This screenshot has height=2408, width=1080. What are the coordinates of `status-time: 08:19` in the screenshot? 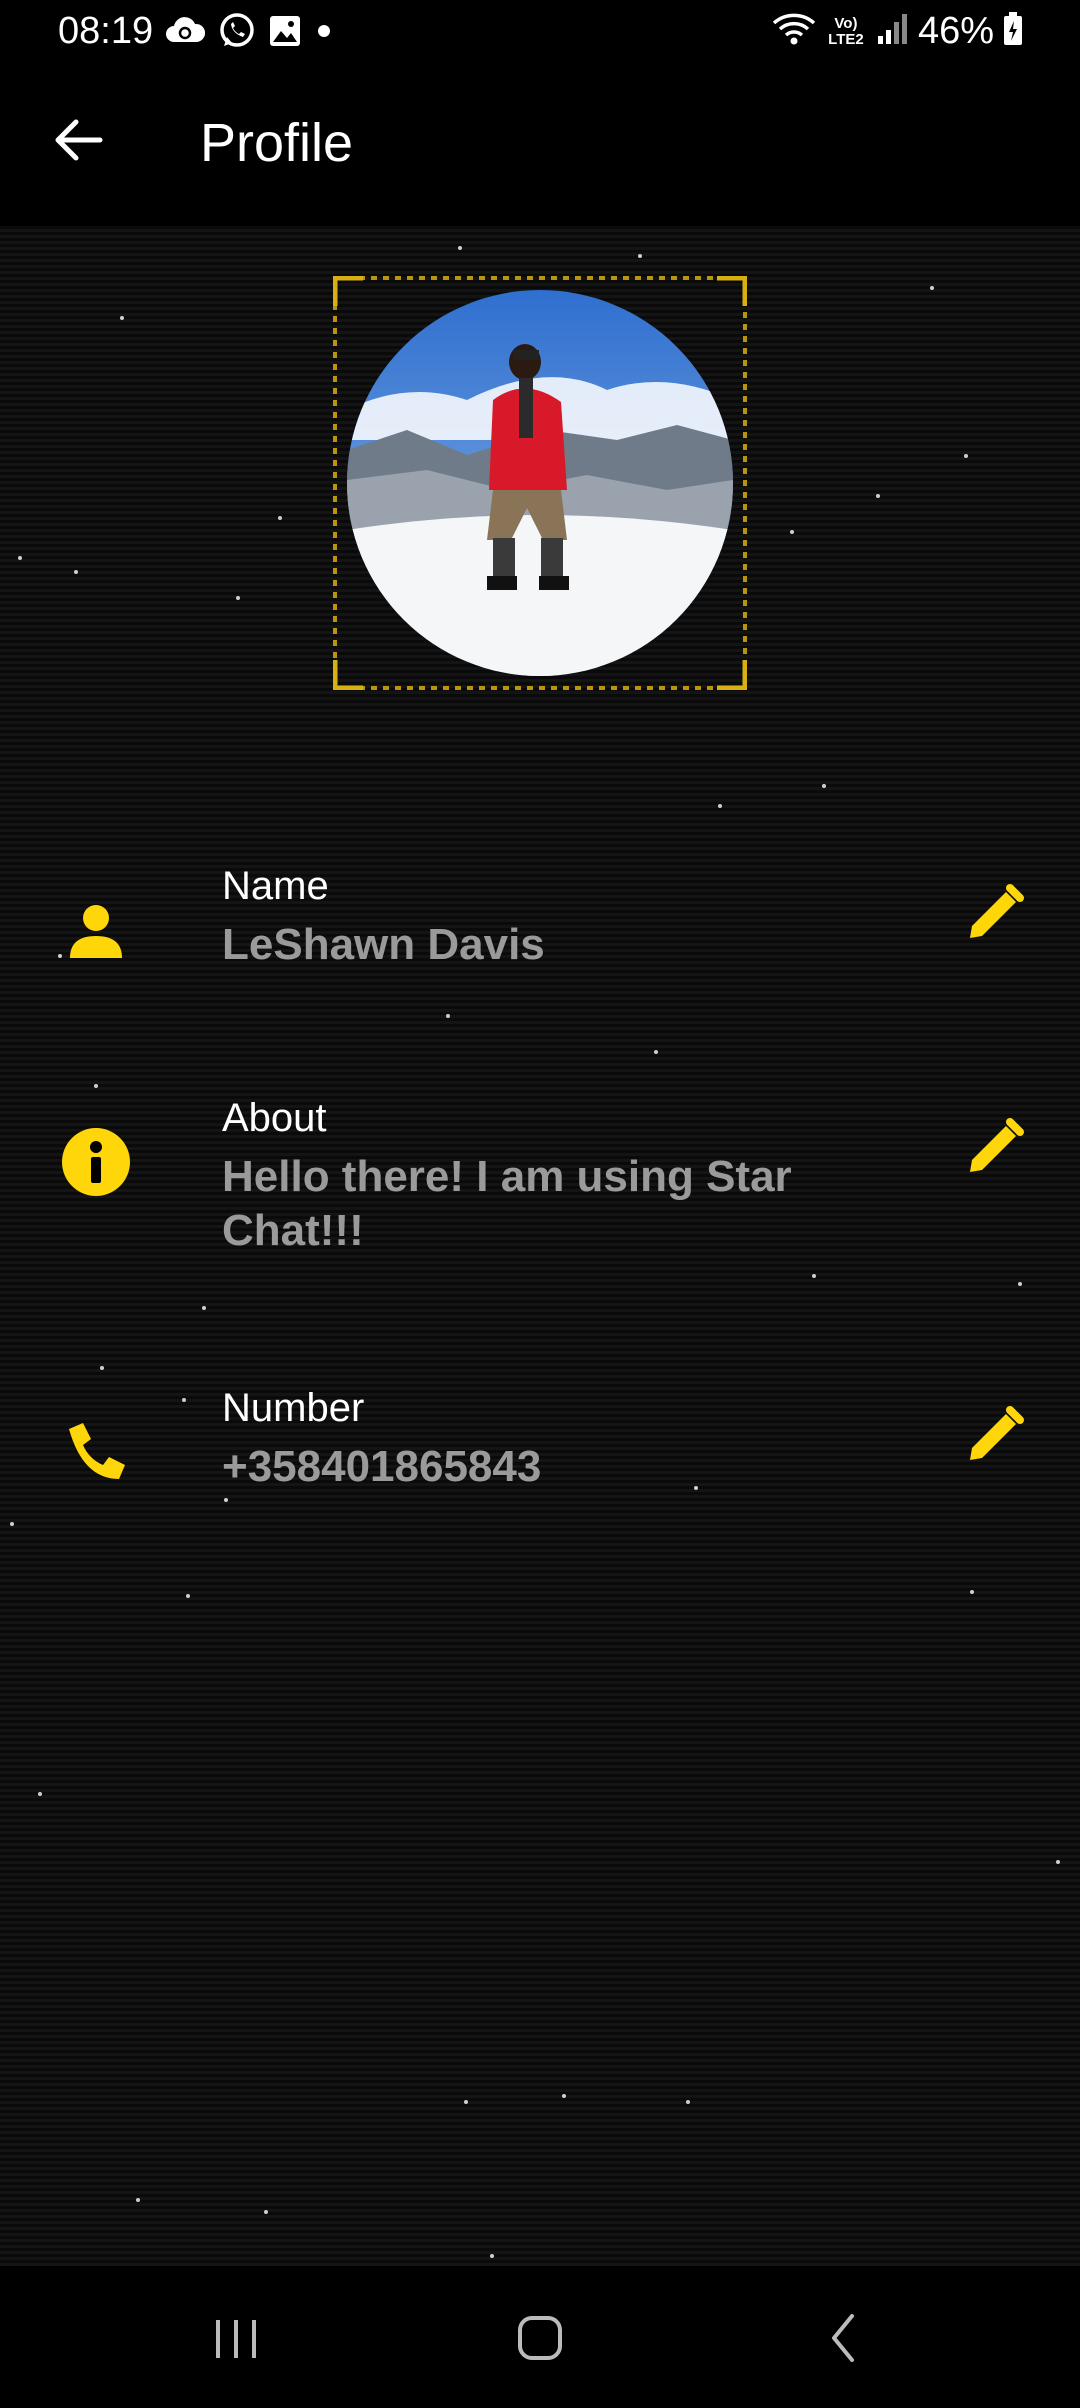 It's located at (106, 31).